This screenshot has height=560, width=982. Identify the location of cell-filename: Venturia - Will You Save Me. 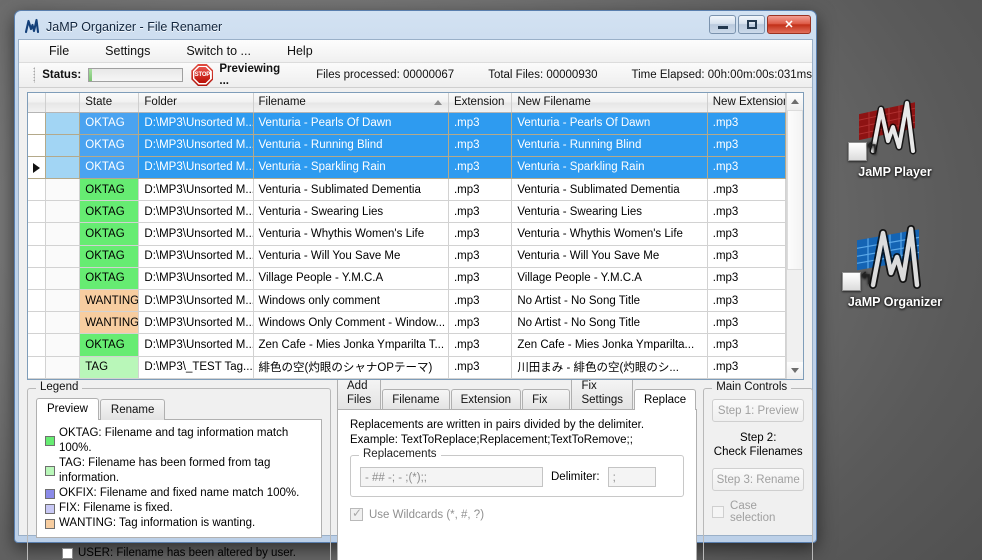
(351, 256).